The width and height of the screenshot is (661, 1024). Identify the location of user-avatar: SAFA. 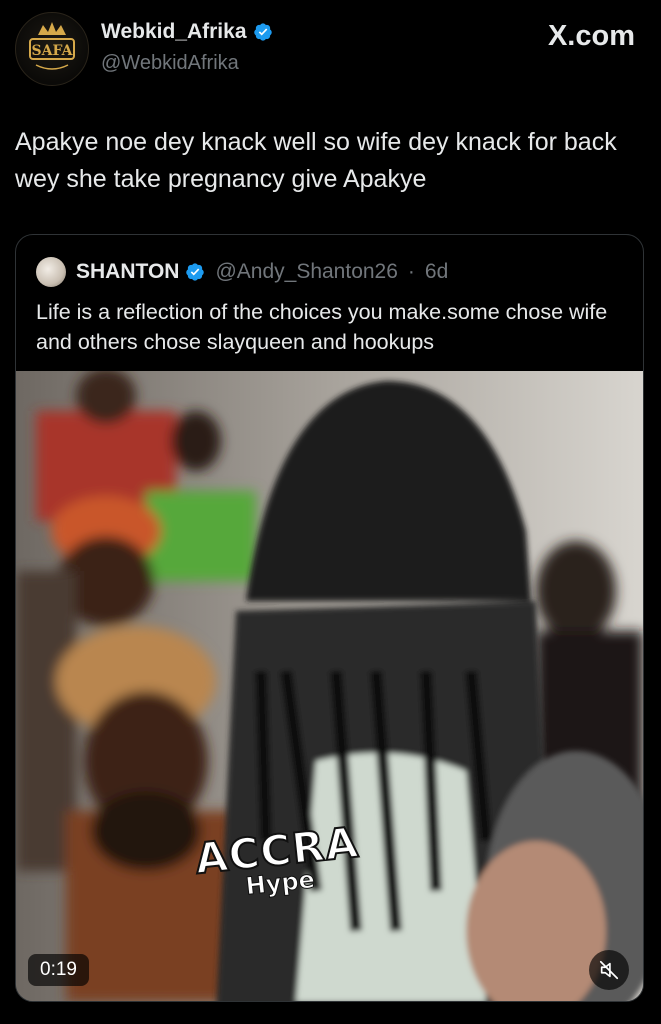
(52, 49).